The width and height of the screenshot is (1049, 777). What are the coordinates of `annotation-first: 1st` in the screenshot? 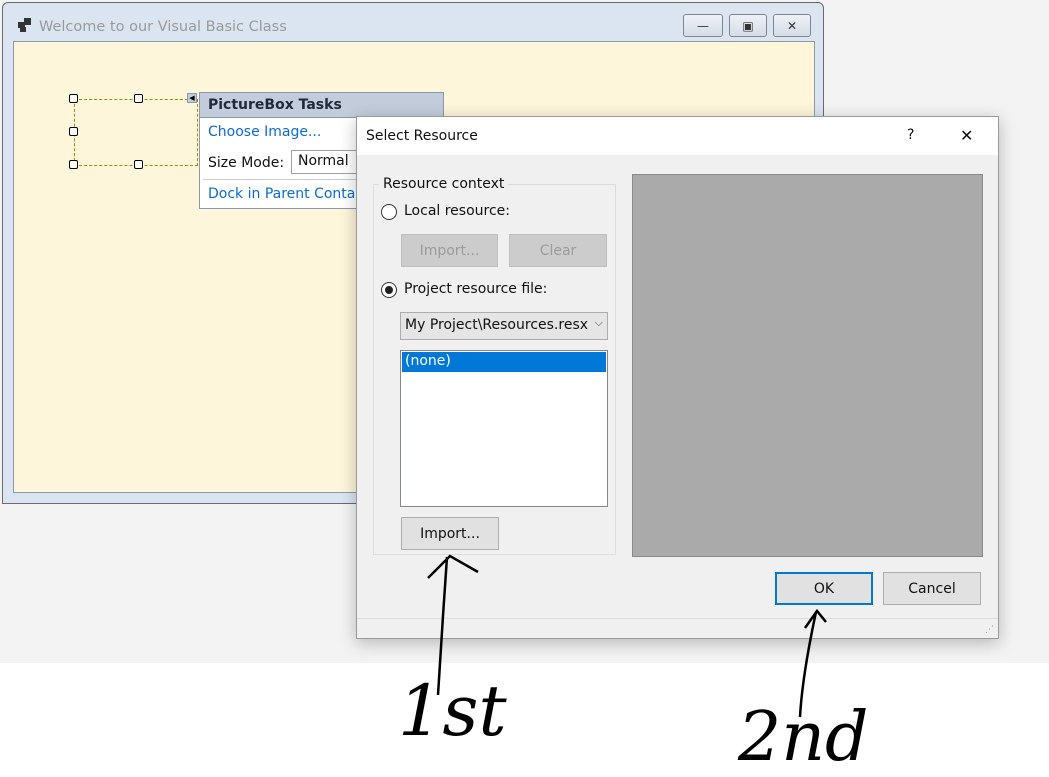 It's located at (452, 711).